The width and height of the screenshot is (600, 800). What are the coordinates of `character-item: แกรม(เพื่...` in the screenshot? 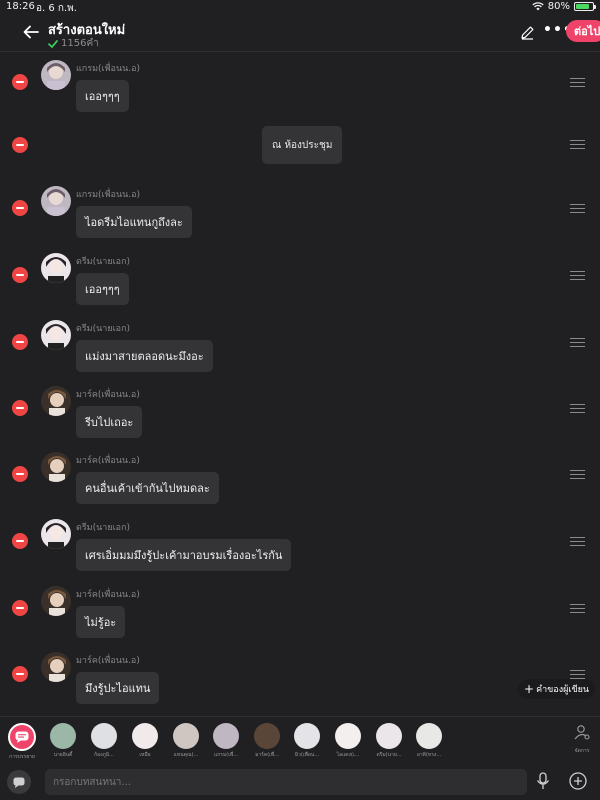 It's located at (226, 741).